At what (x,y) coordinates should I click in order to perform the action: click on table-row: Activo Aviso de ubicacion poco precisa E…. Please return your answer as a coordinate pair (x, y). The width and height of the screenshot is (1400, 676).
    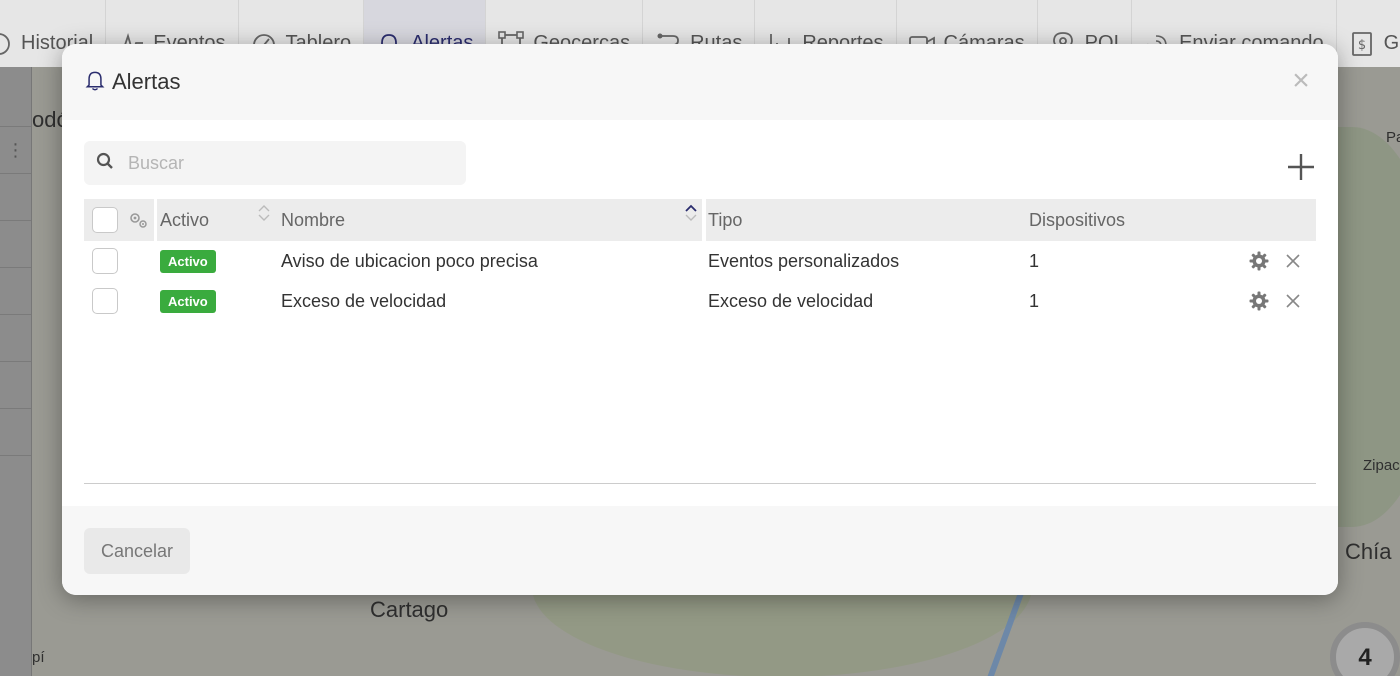
    Looking at the image, I should click on (700, 261).